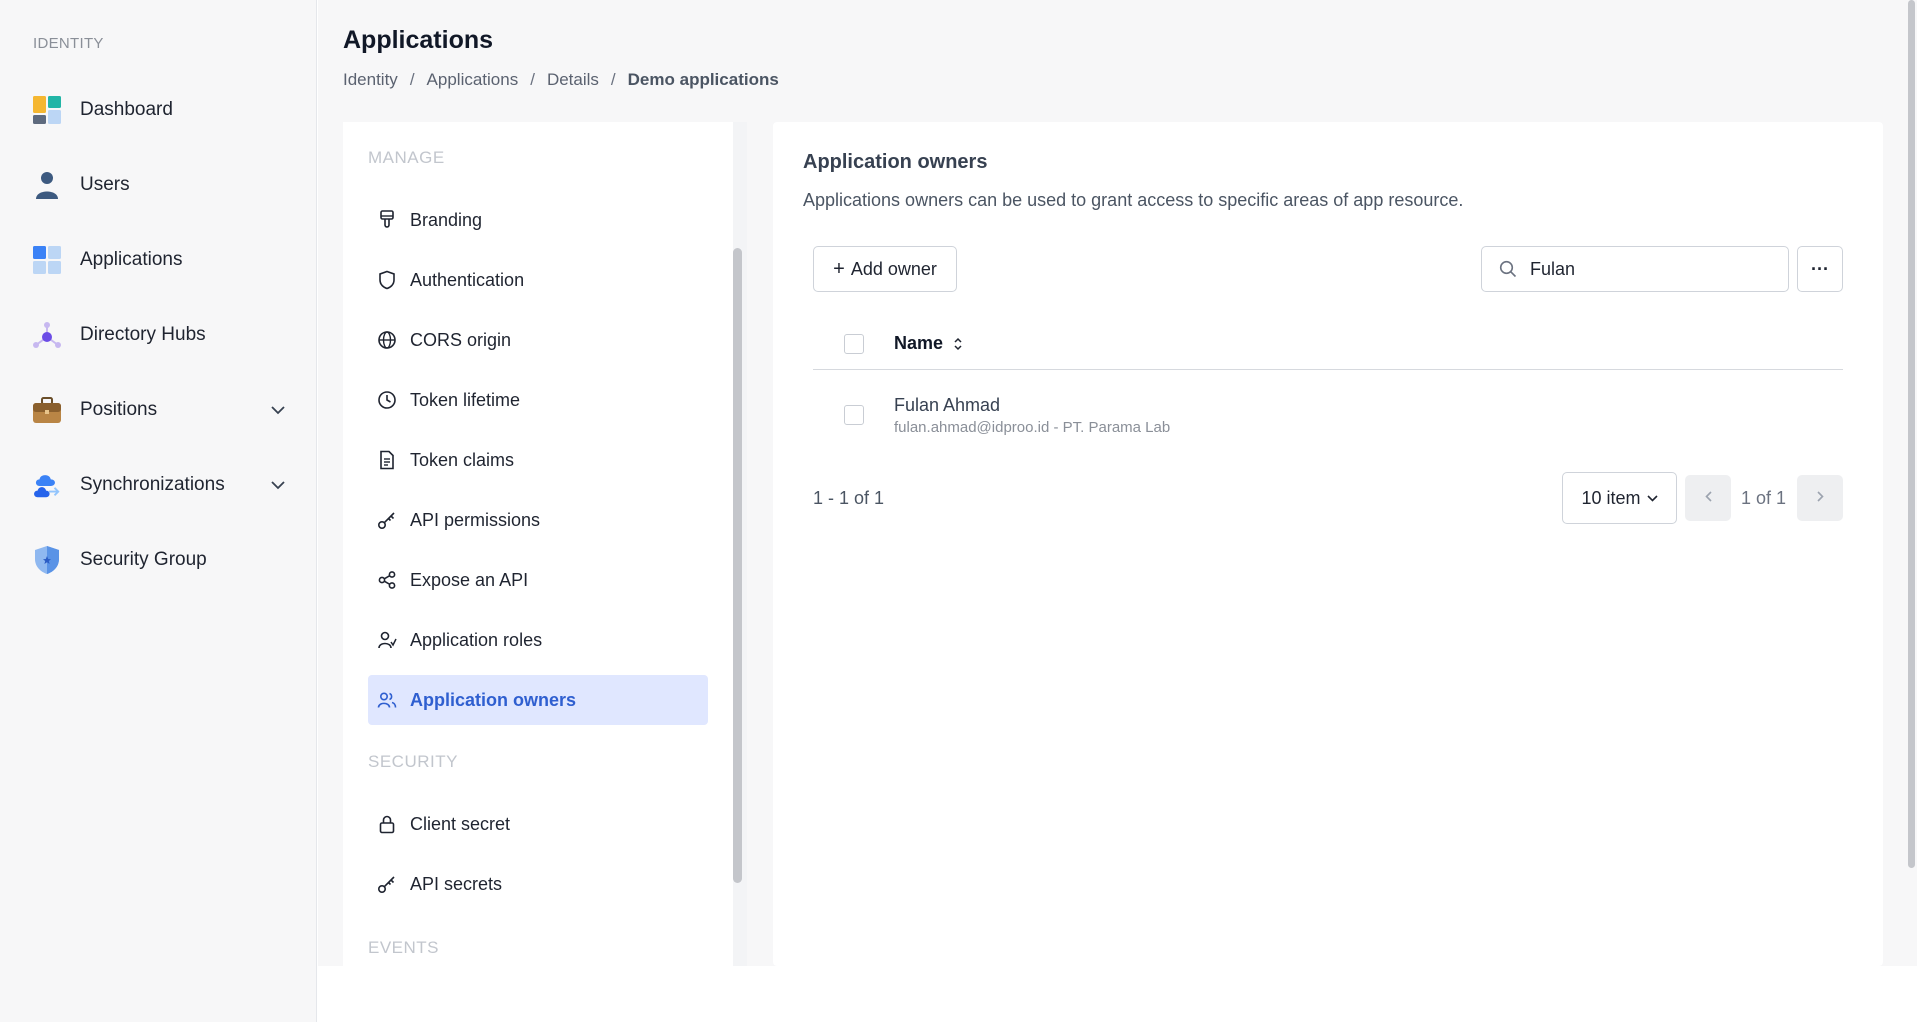 This screenshot has width=1917, height=1022. What do you see at coordinates (538, 400) in the screenshot?
I see `menu-item-token-lifetime: Token lifetime` at bounding box center [538, 400].